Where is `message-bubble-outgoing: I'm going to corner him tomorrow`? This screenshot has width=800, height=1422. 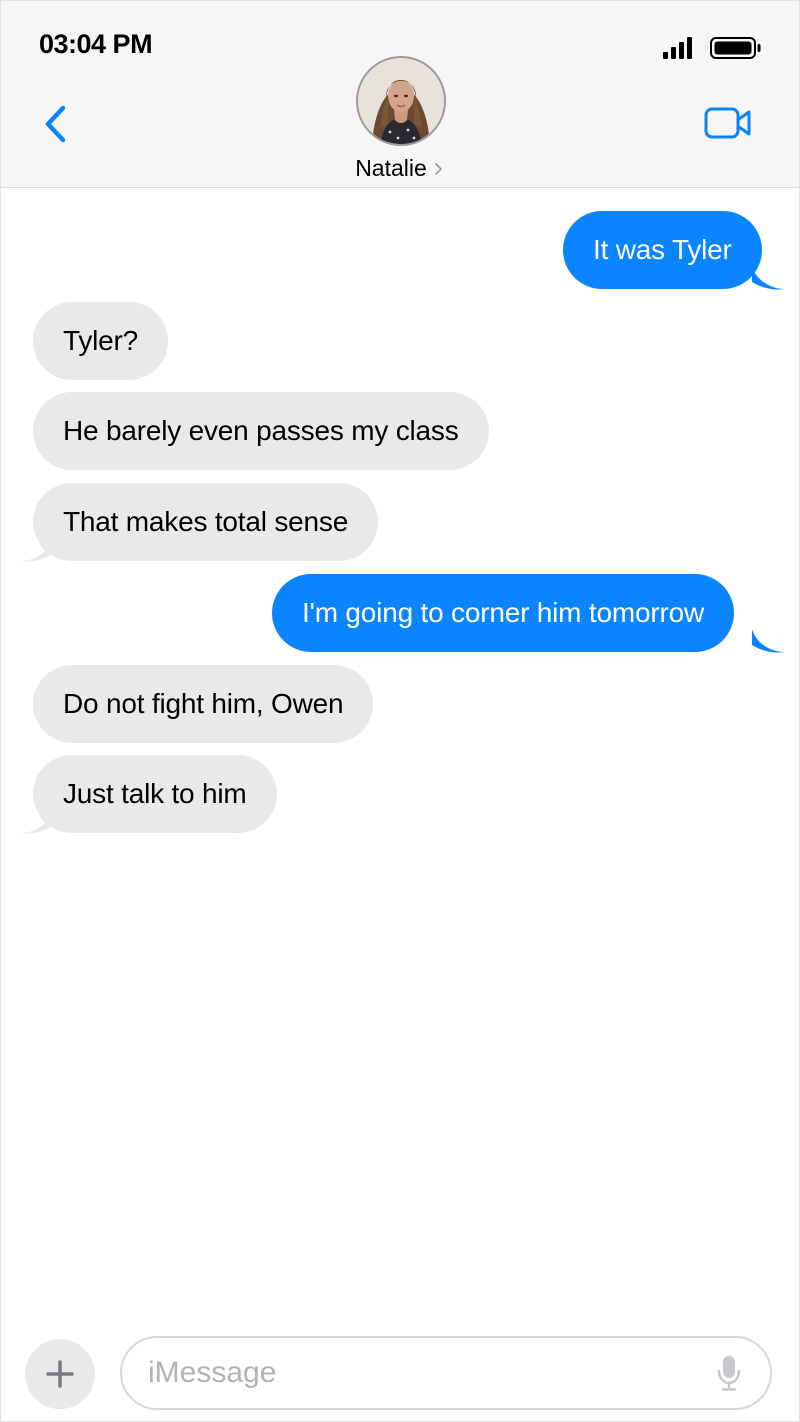 message-bubble-outgoing: I'm going to corner him tomorrow is located at coordinates (503, 613).